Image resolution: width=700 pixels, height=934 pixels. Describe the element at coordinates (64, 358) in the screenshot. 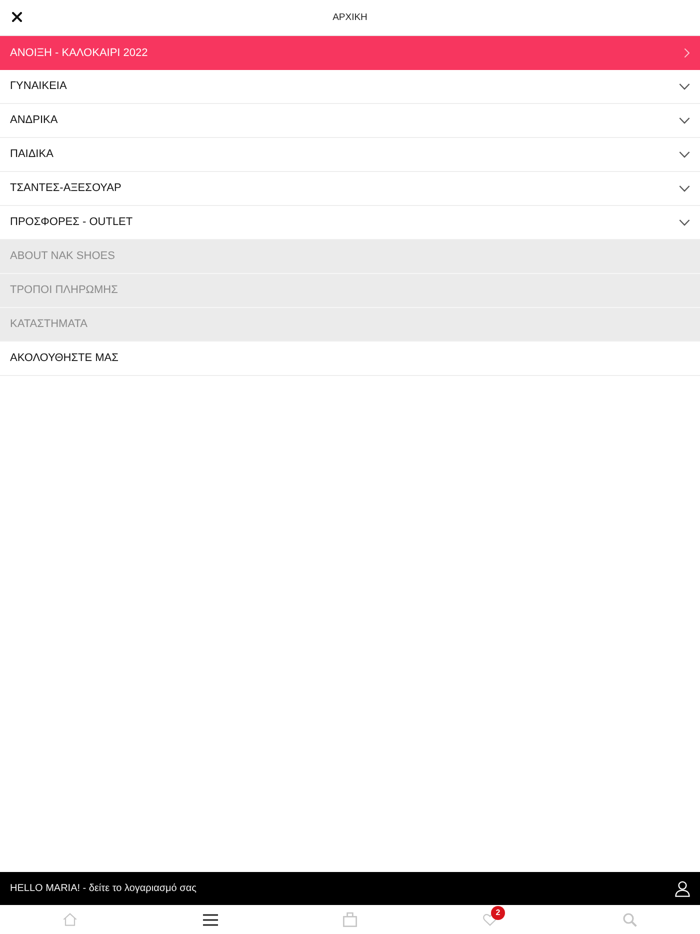

I see `menu-label: ΑΚΟΛΟΥΘΗΣΤΕ ΜΑΣ` at that location.